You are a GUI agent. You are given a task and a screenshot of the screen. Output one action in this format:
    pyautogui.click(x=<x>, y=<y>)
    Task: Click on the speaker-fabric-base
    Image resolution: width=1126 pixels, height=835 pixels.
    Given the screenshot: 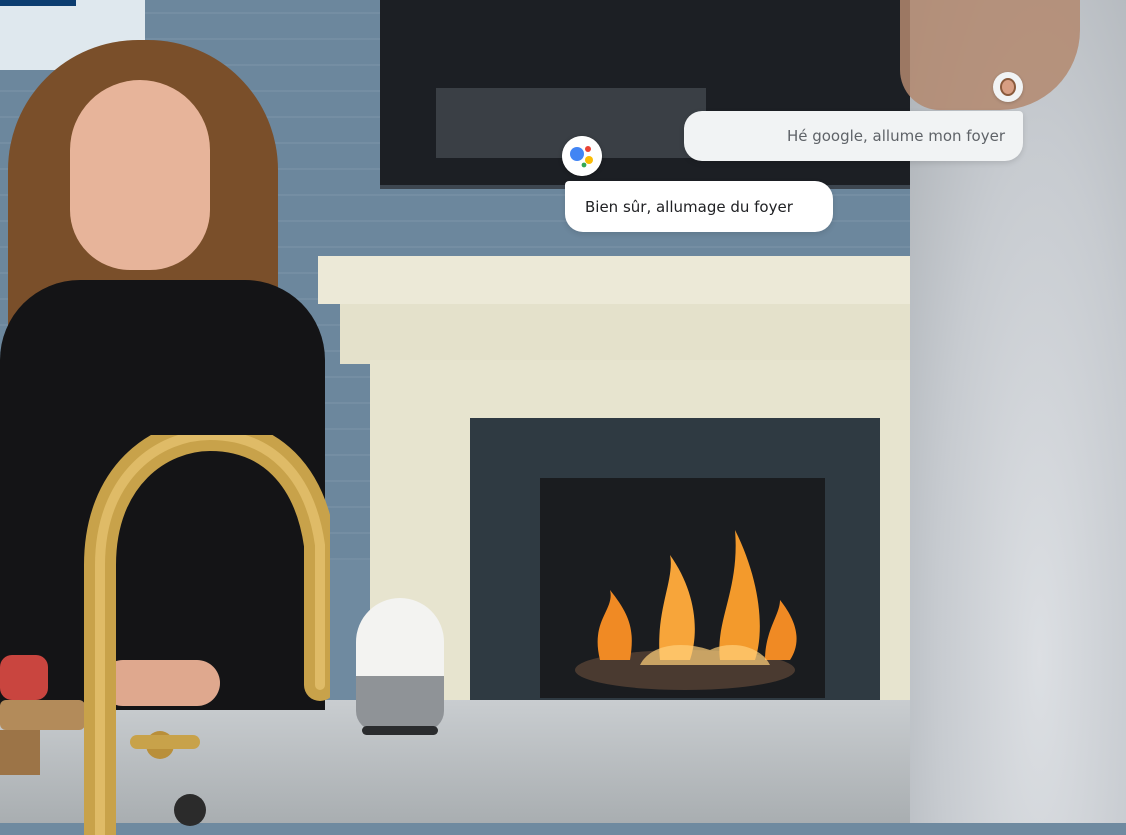 What is the action you would take?
    pyautogui.click(x=400, y=703)
    